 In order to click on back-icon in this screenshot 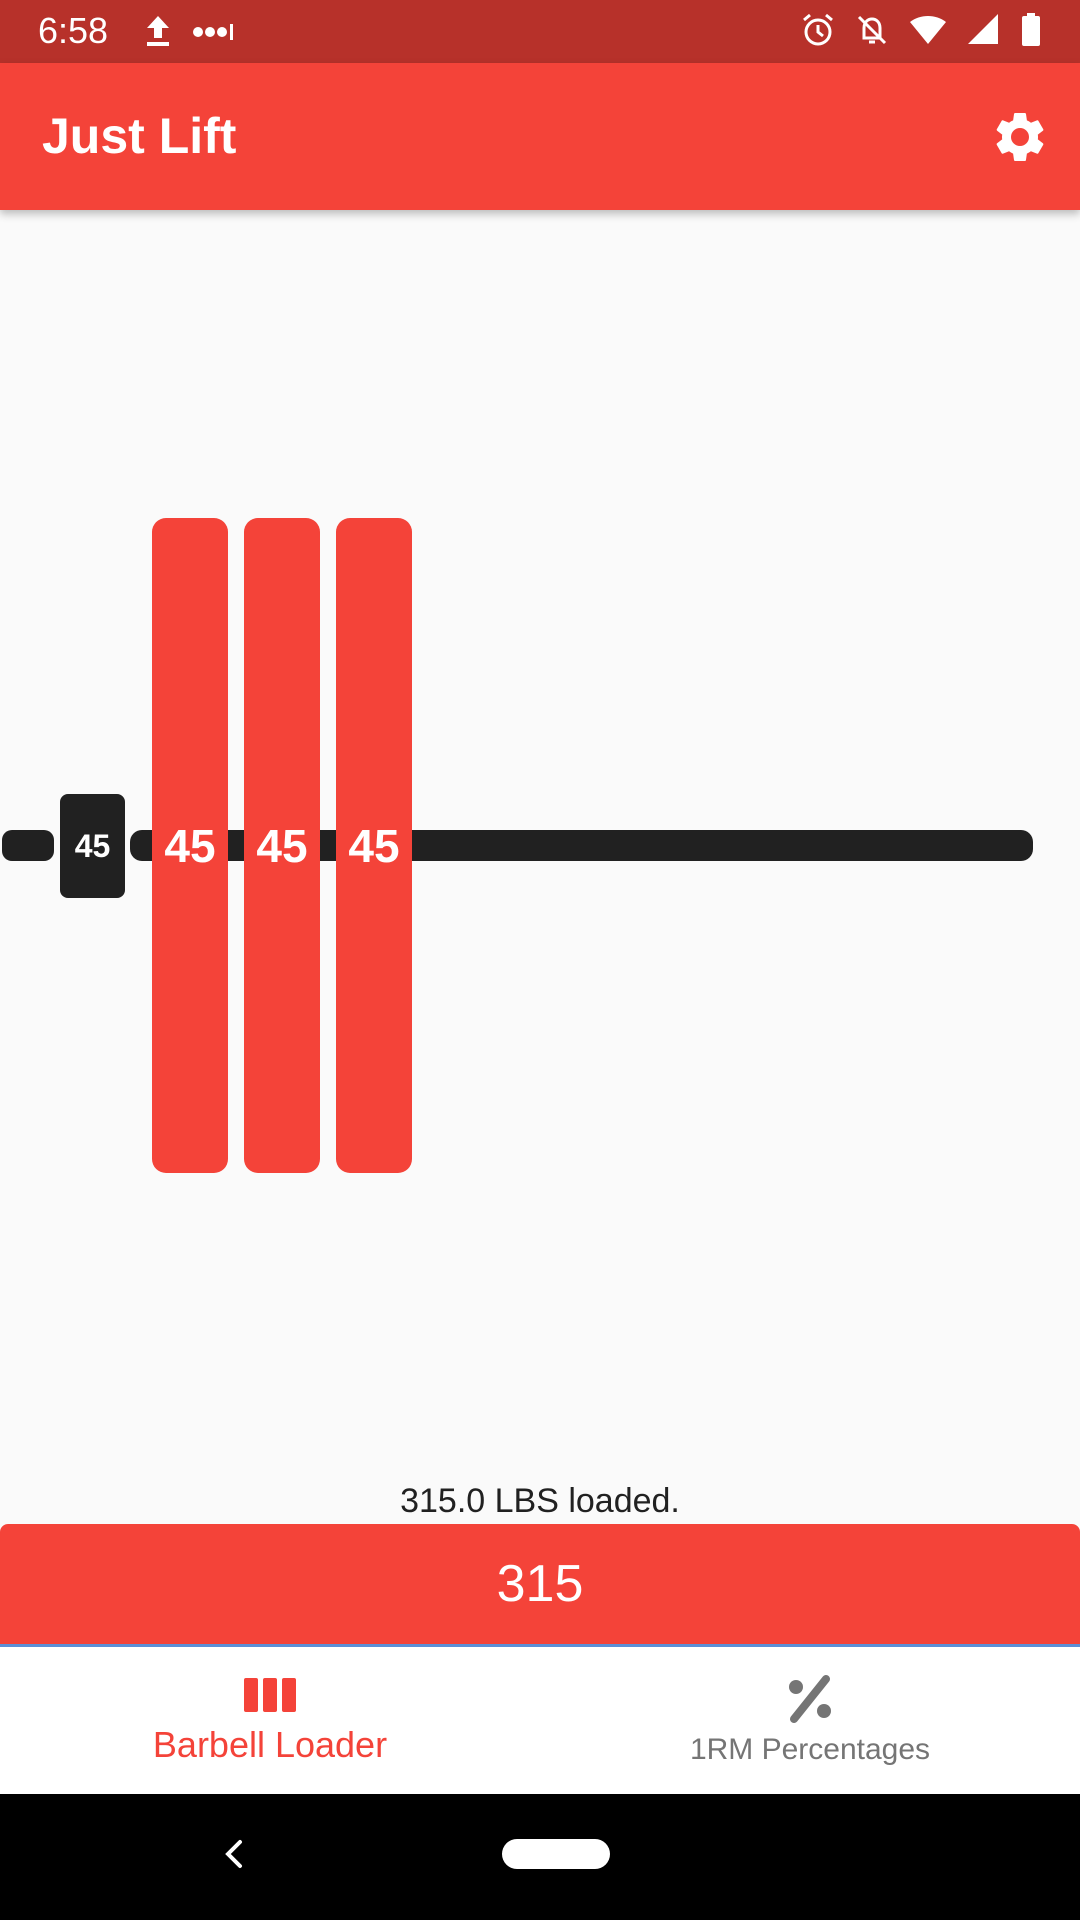, I will do `click(233, 1854)`.